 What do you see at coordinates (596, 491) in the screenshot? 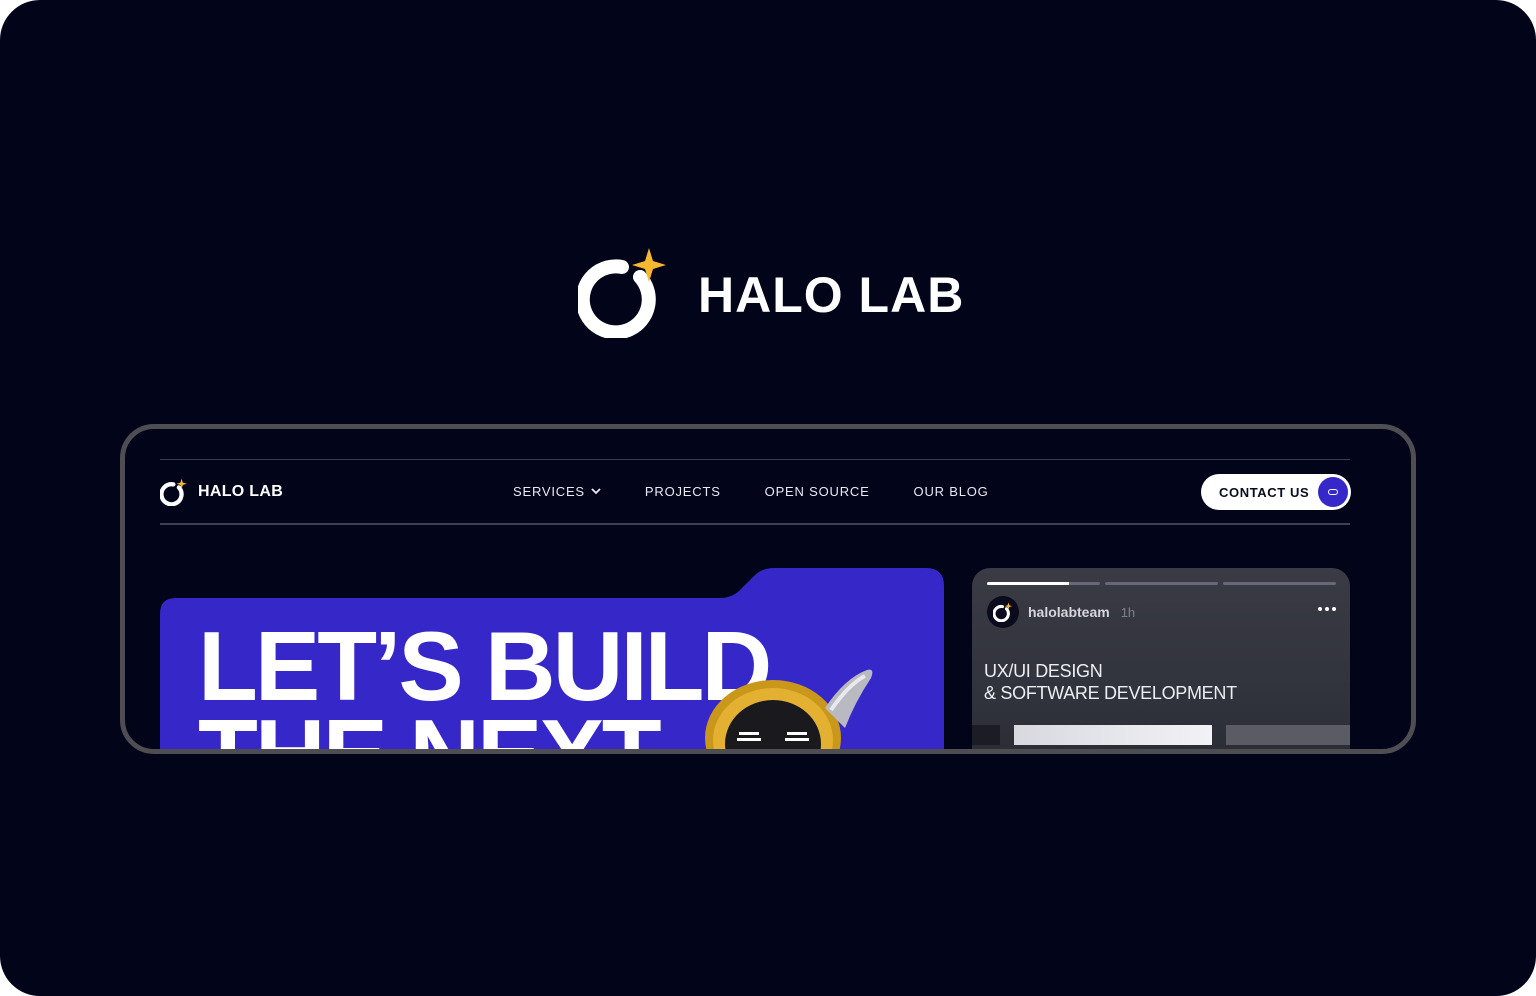
I see `chevron-down-icon` at bounding box center [596, 491].